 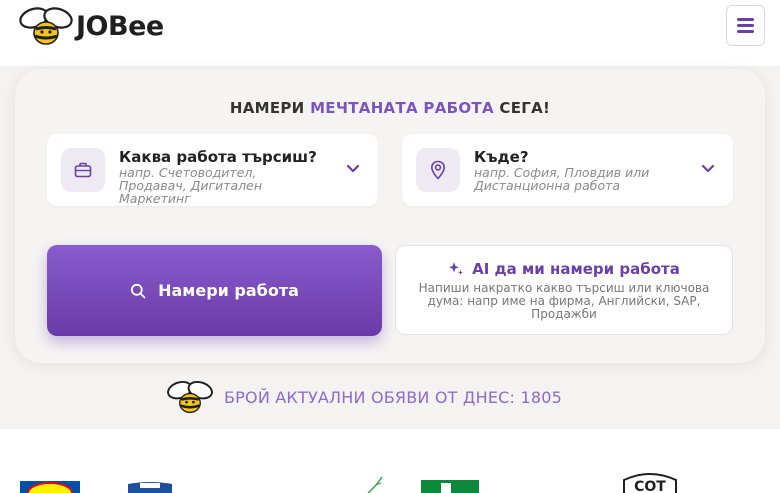 I want to click on brand-logo: JOBee, so click(x=91, y=26).